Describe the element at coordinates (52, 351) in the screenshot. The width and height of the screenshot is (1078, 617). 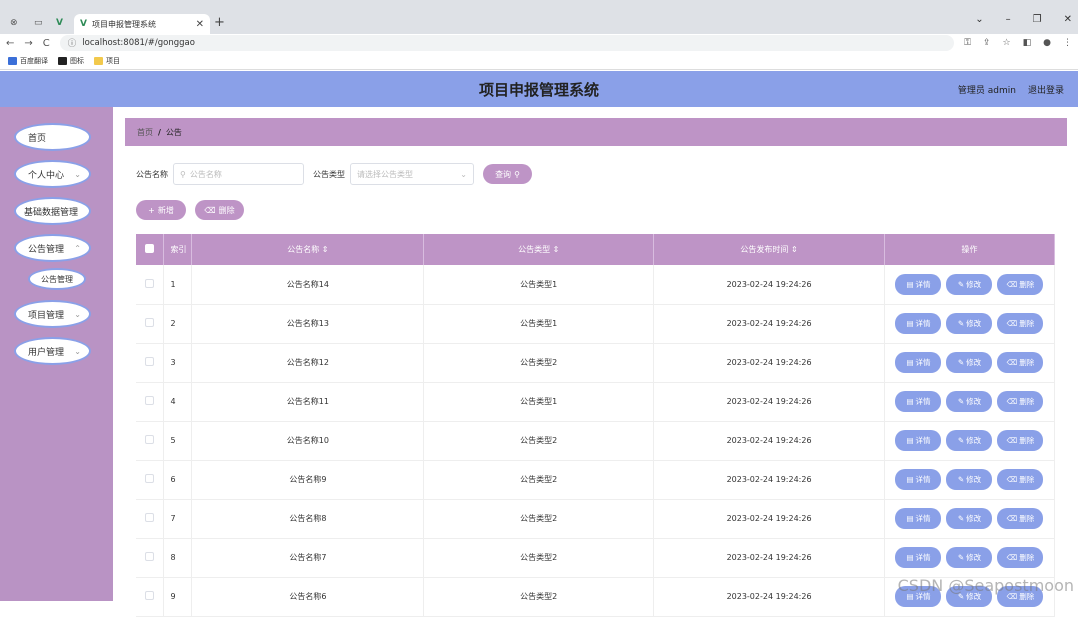
I see `sidebar-item-user: 用户管理 ⌄` at that location.